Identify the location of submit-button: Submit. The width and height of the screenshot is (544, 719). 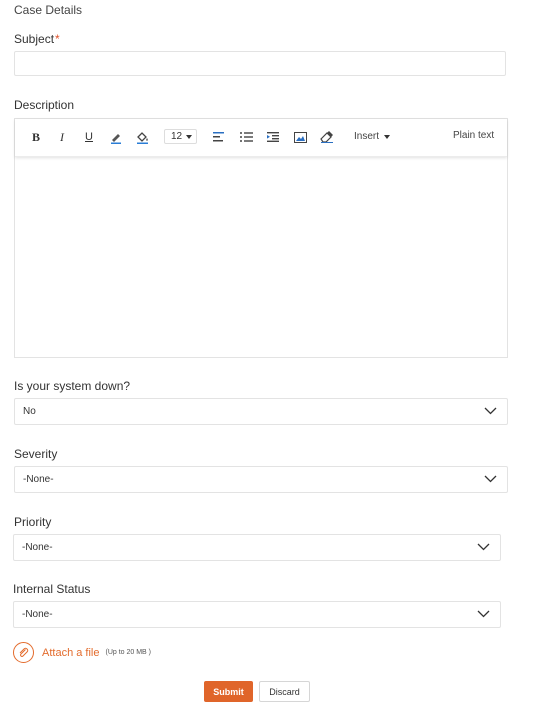
(228, 691).